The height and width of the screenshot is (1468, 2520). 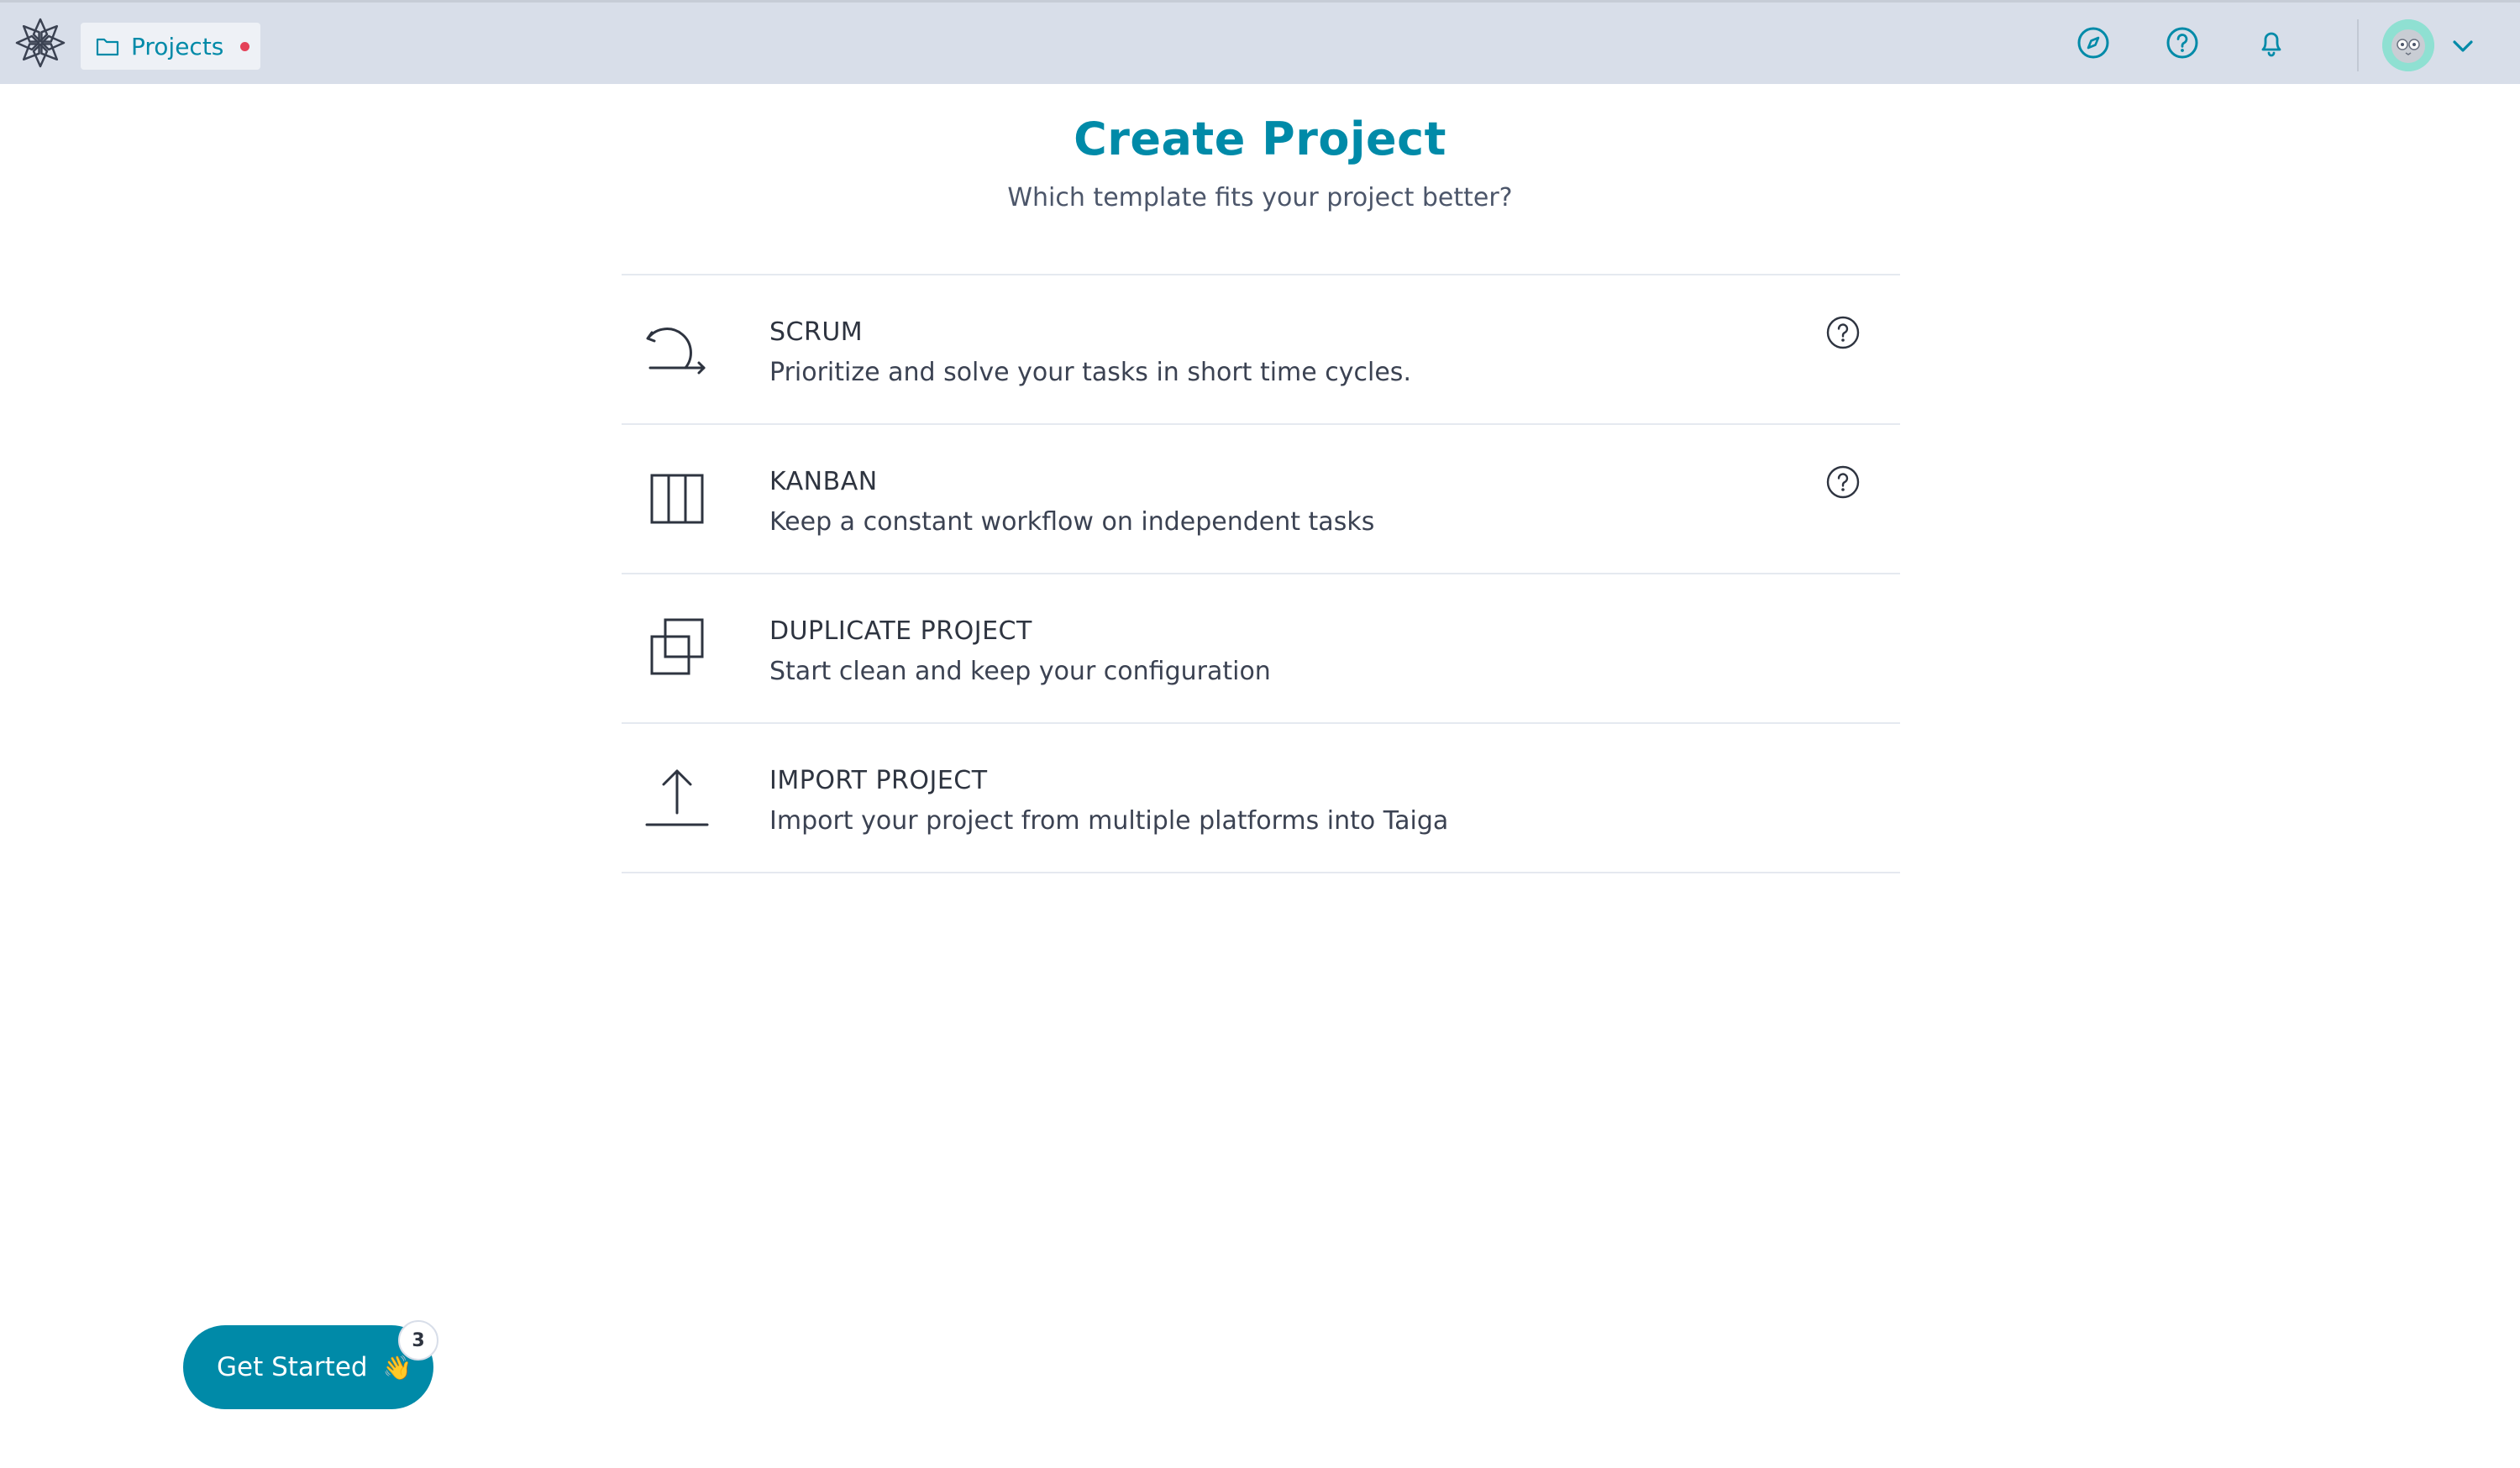 I want to click on option-title: DUPLICATE PROJECT, so click(x=900, y=631).